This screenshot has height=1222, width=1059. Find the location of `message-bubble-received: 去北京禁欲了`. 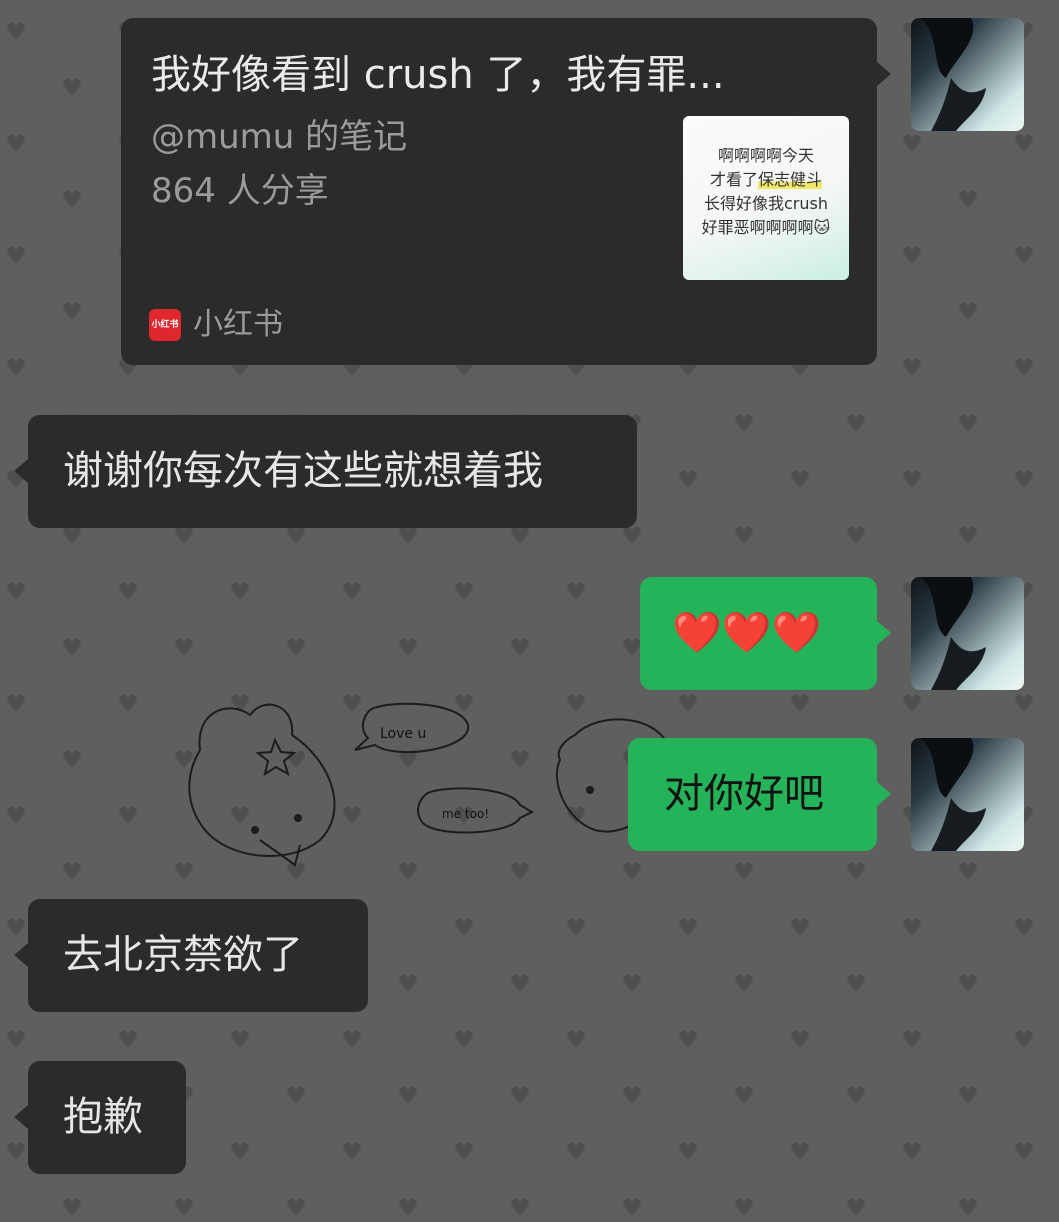

message-bubble-received: 去北京禁欲了 is located at coordinates (191, 955).